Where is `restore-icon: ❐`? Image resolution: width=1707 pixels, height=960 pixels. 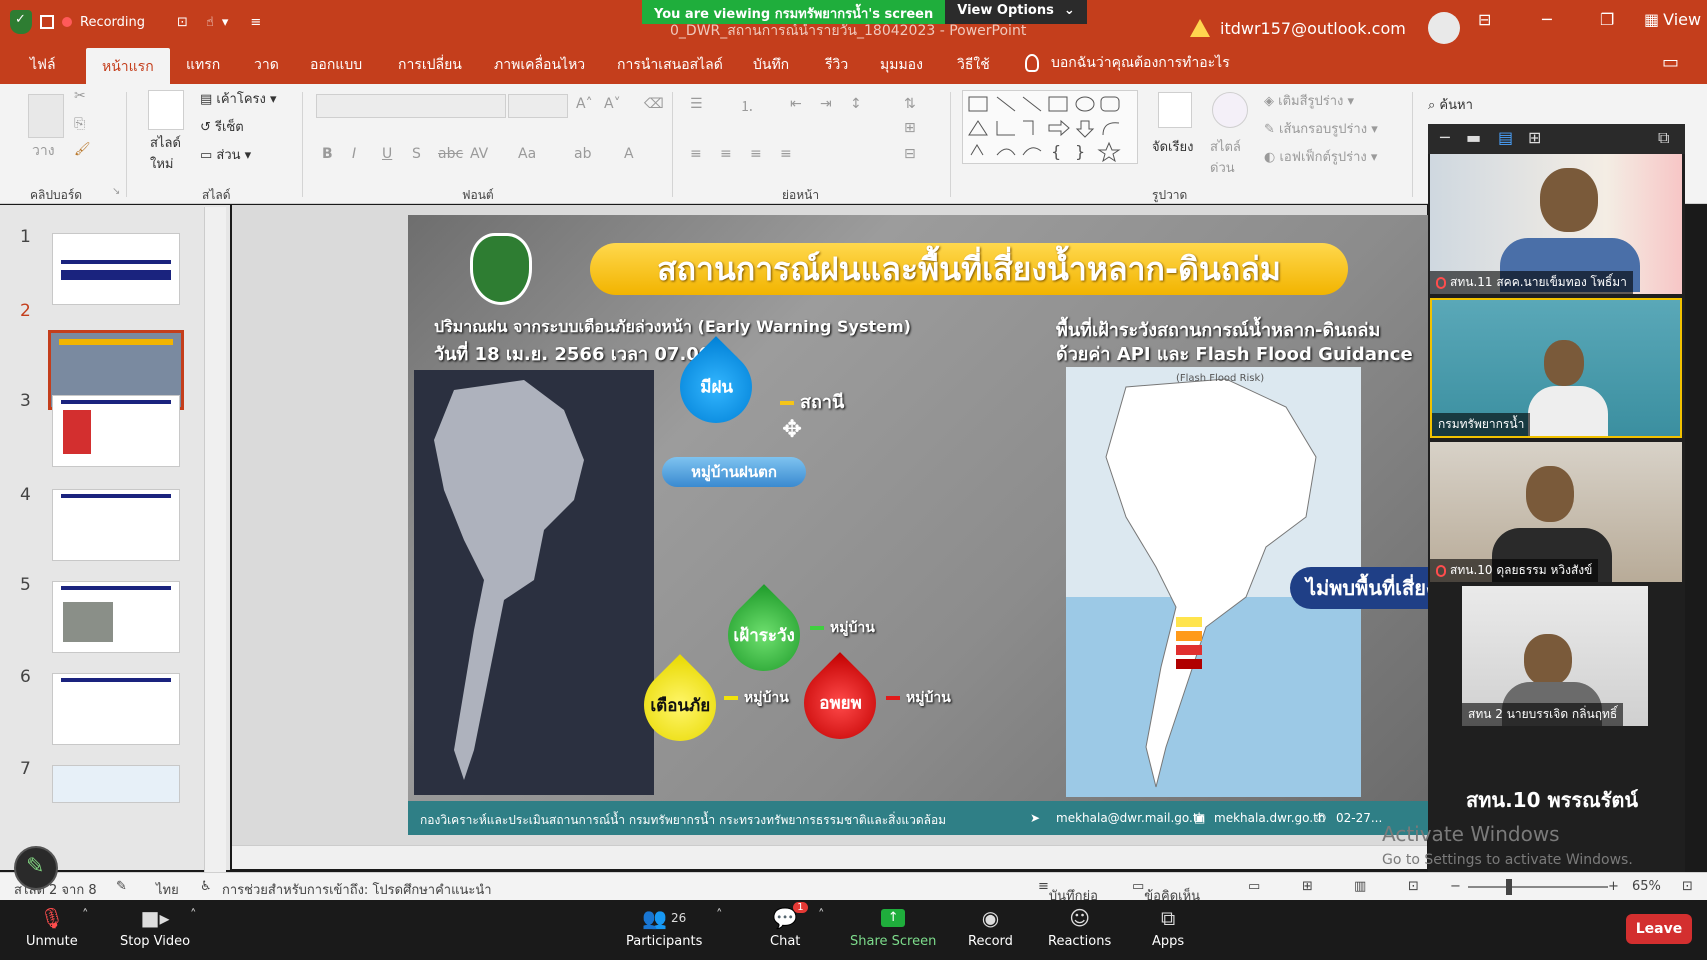
restore-icon: ❐ is located at coordinates (1607, 19).